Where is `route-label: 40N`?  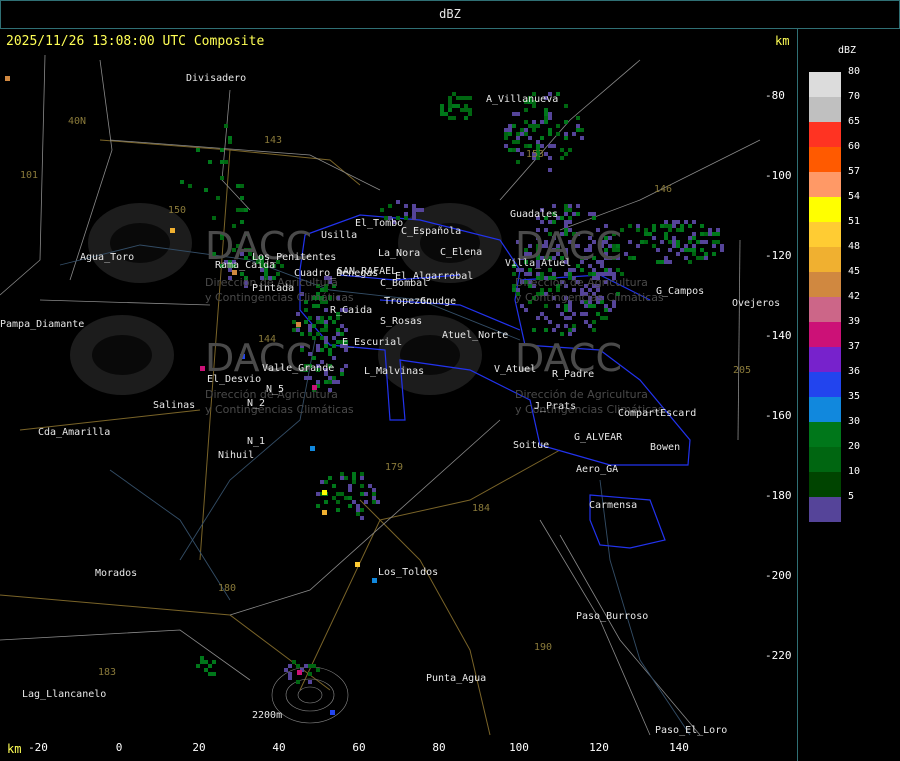 route-label: 40N is located at coordinates (77, 121).